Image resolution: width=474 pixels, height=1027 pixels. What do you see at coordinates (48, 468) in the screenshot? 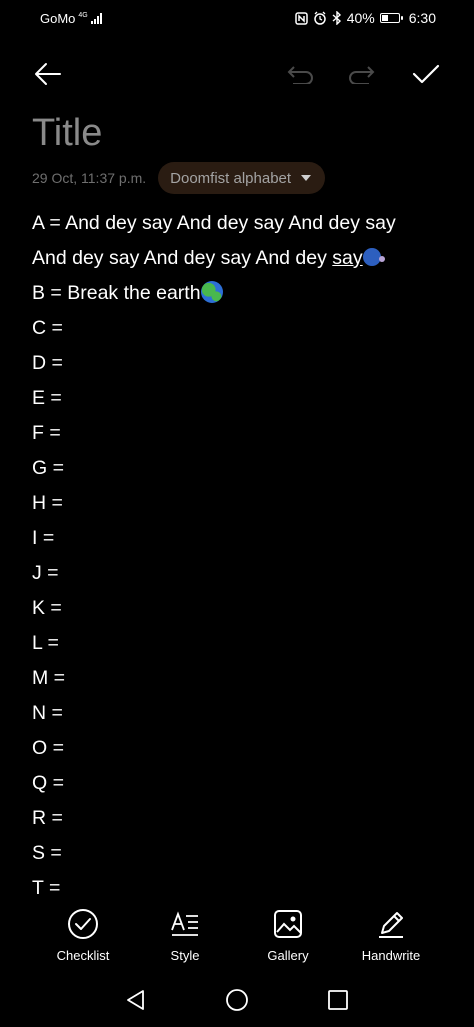
I see `note-line-text: G =` at bounding box center [48, 468].